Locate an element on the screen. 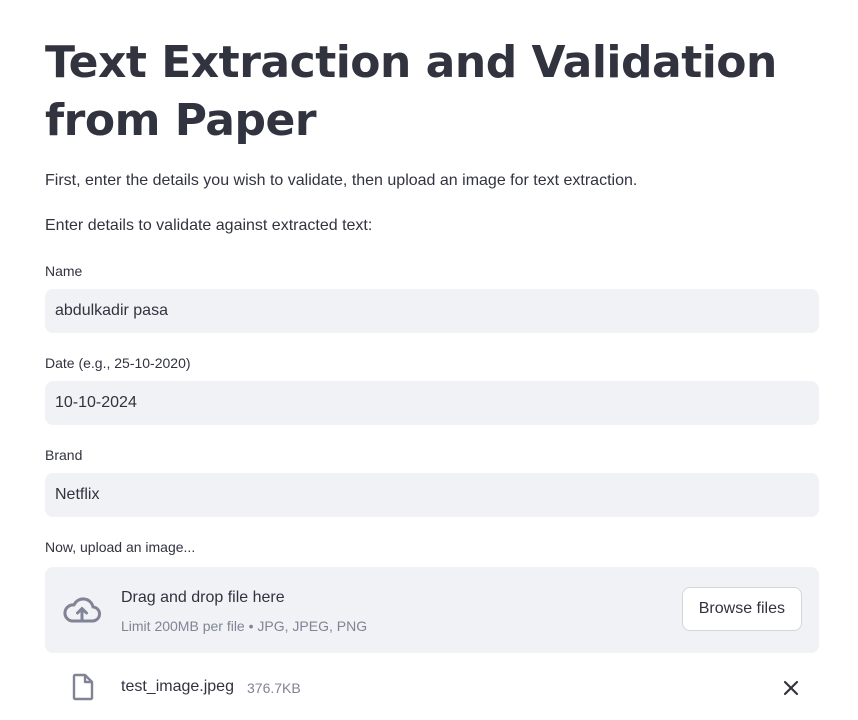 This screenshot has height=720, width=858. browse-files-button: Browse files is located at coordinates (741, 609).